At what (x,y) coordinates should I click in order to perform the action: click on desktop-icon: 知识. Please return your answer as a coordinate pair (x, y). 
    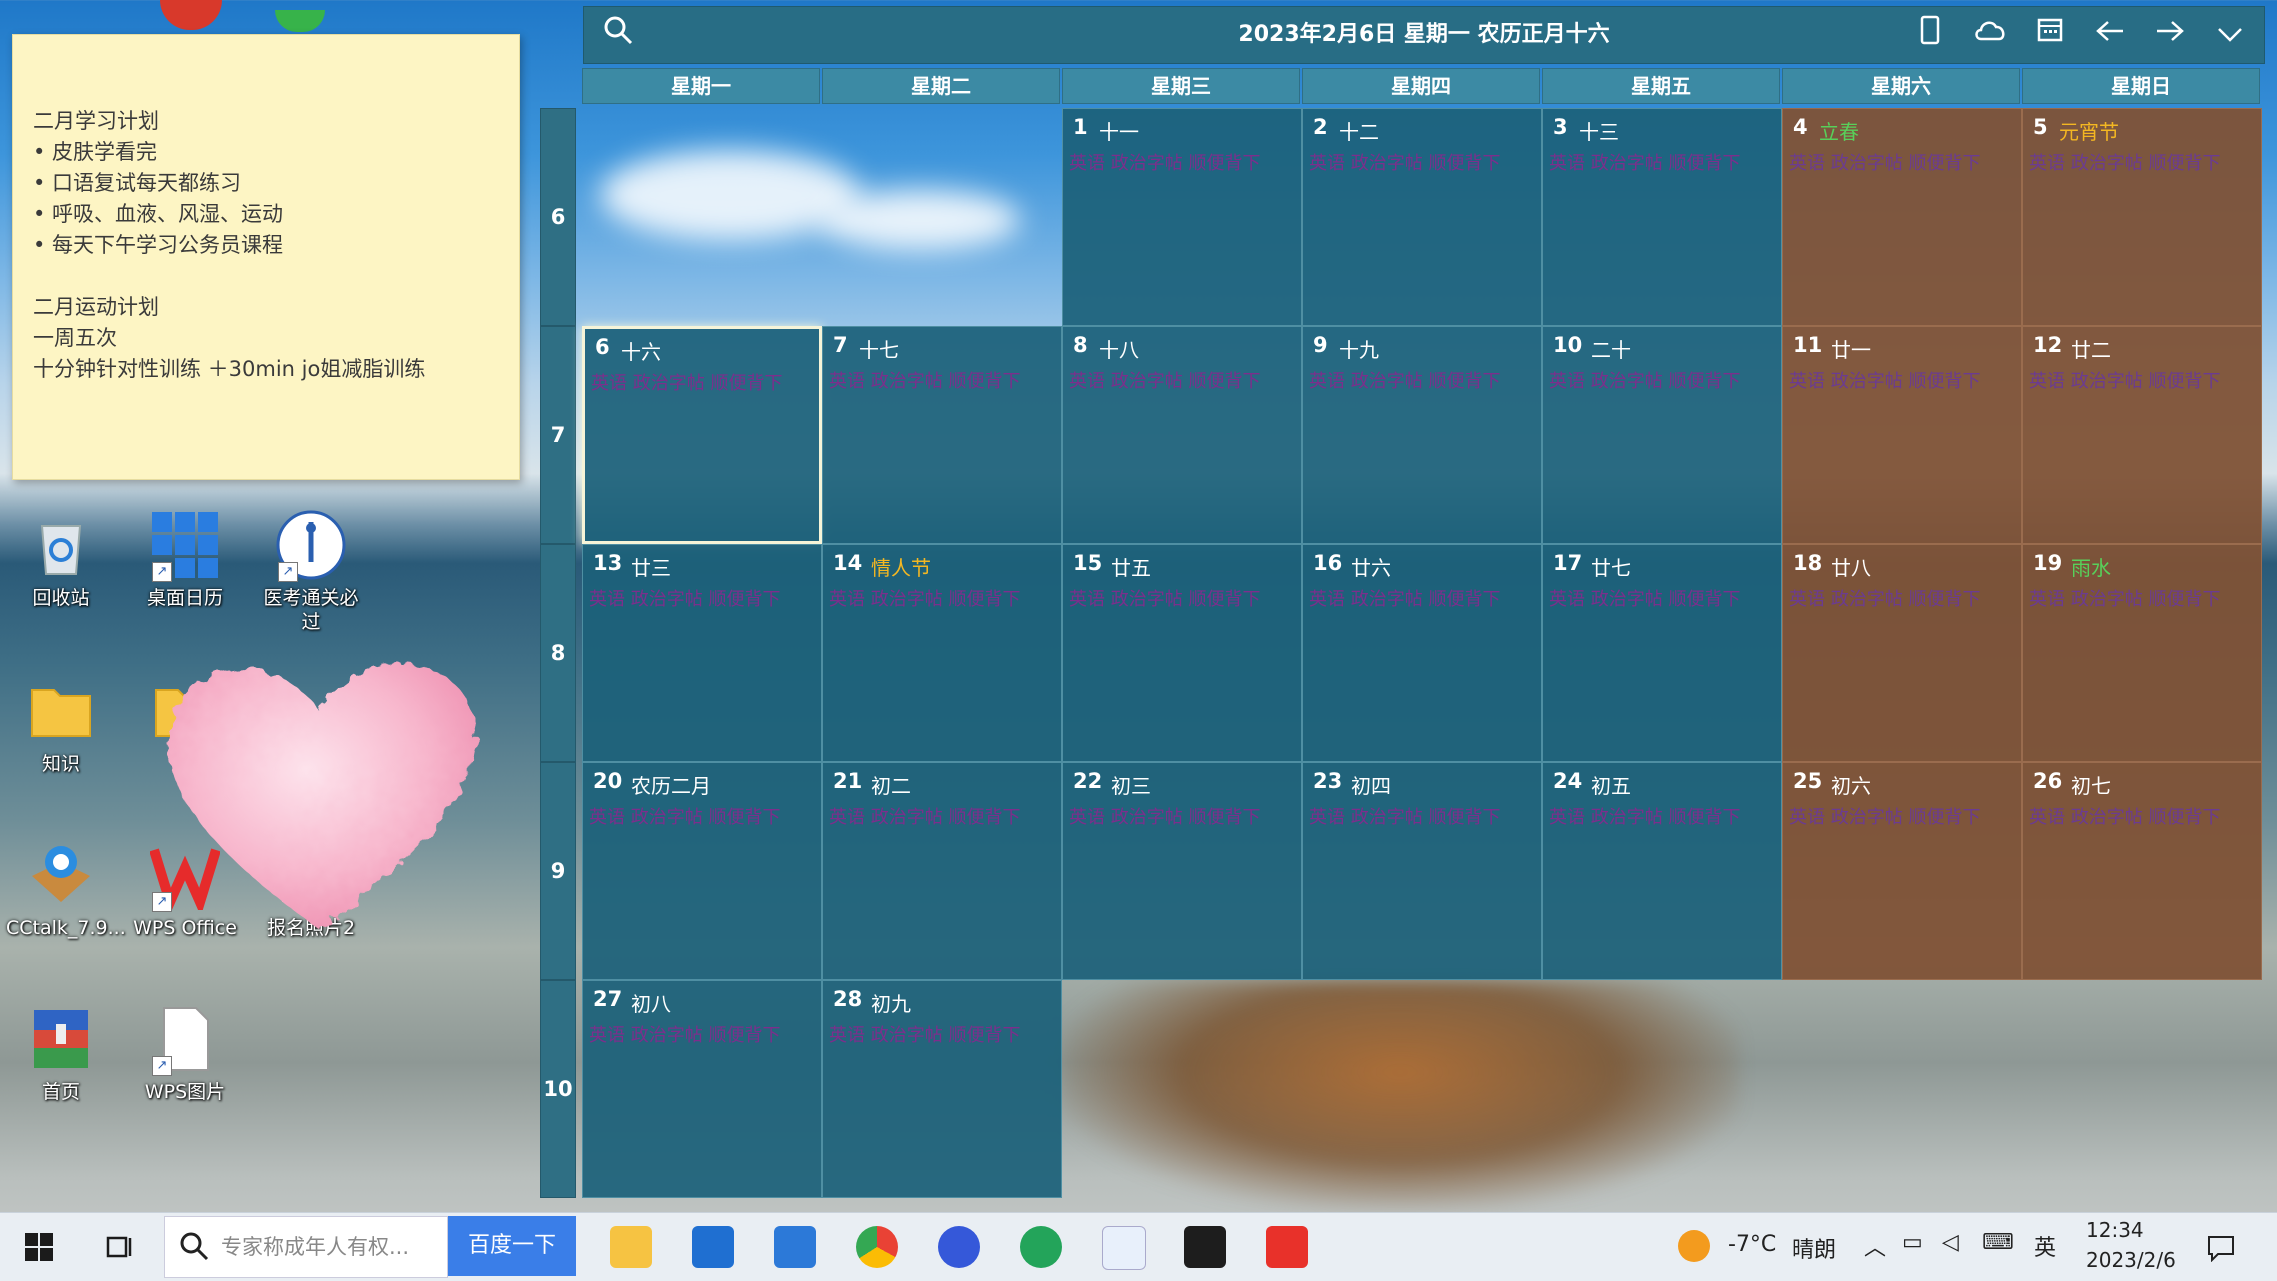
    Looking at the image, I should click on (61, 726).